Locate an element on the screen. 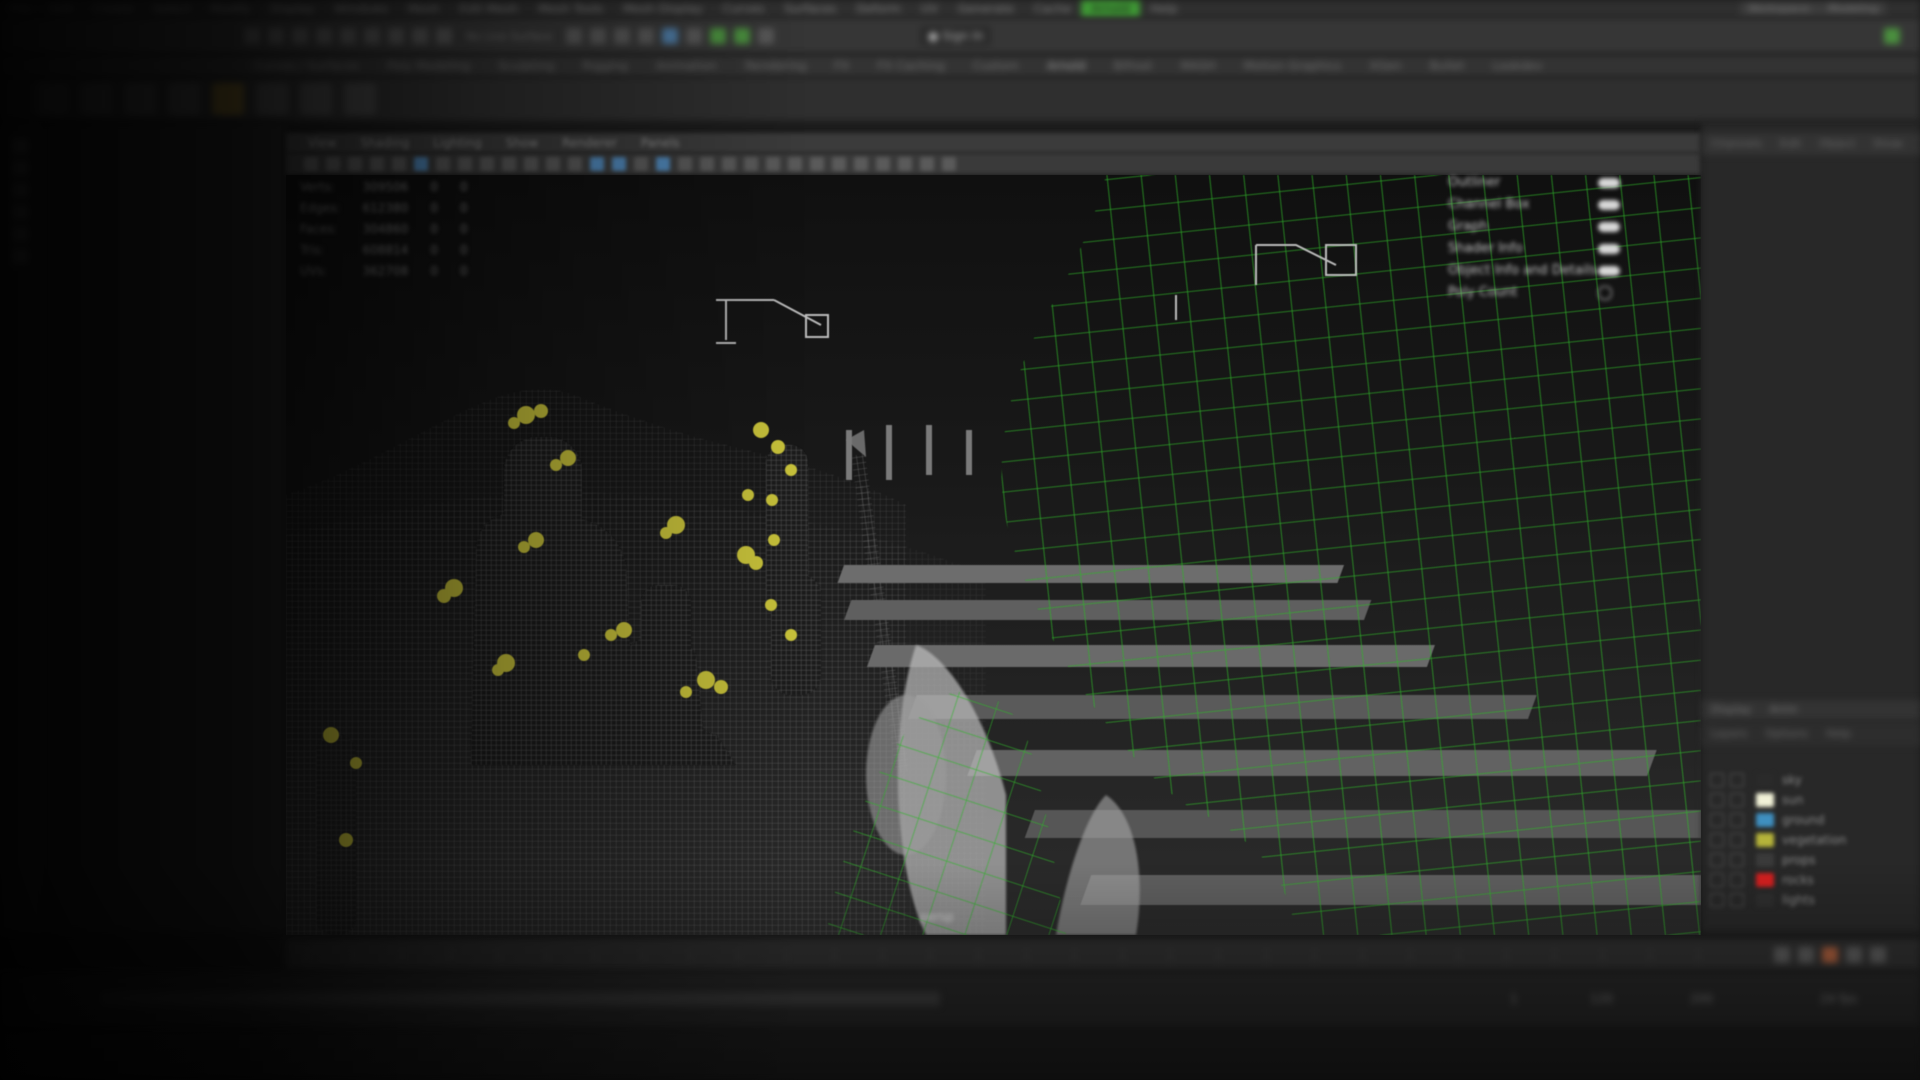 This screenshot has height=1080, width=1920. layer-row: vegetation is located at coordinates (1815, 840).